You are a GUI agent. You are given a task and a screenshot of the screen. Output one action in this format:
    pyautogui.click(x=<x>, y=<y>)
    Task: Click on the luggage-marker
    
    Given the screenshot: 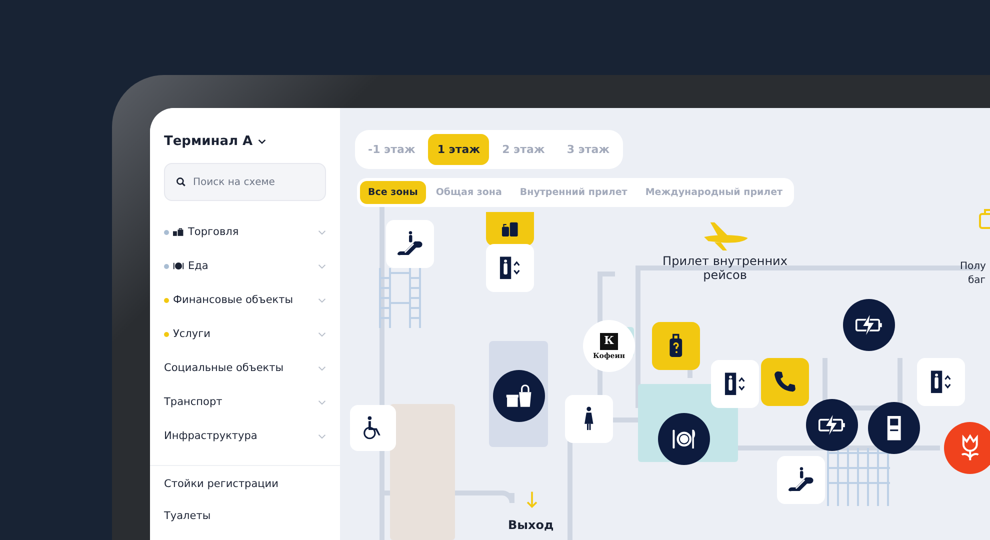 What is the action you would take?
    pyautogui.click(x=510, y=229)
    